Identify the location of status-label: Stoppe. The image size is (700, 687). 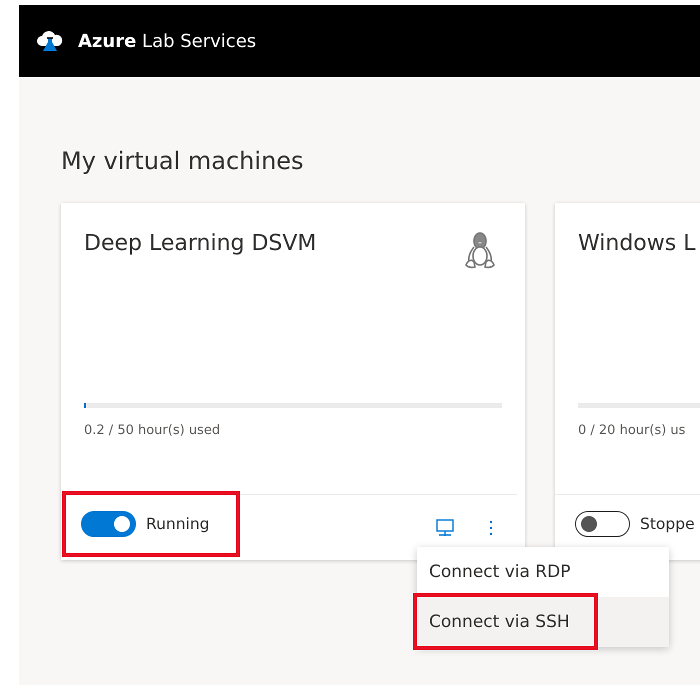
(667, 524).